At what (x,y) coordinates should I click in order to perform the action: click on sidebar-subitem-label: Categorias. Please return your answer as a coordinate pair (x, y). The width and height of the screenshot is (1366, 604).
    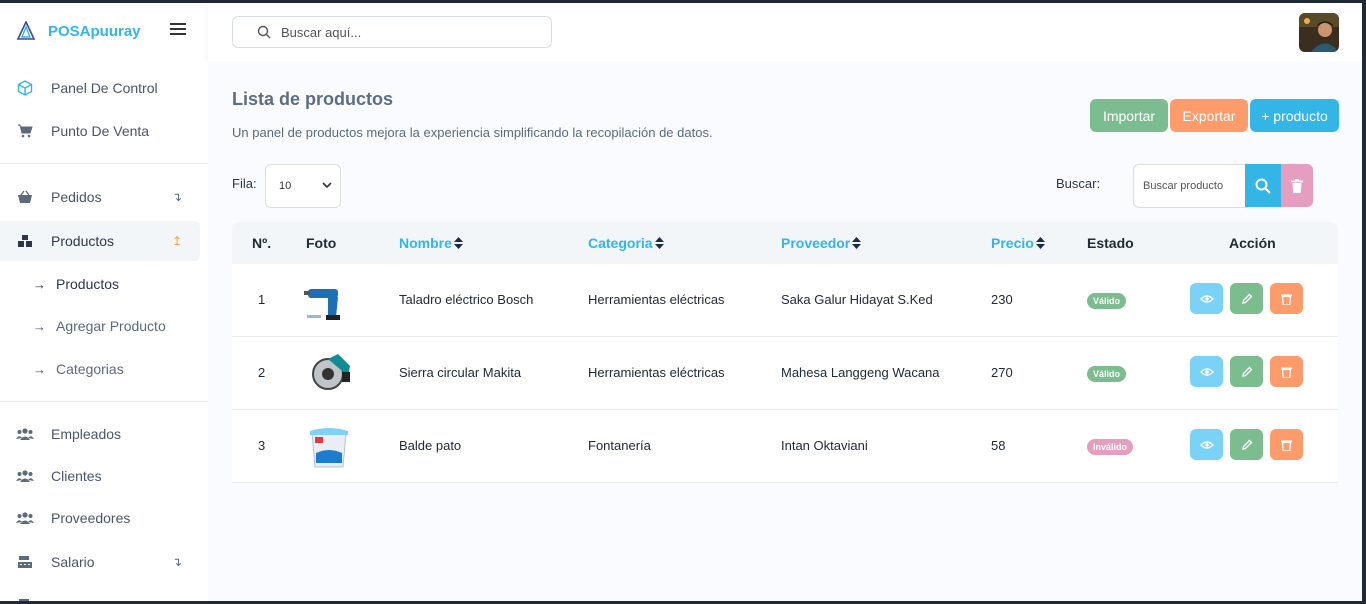
    Looking at the image, I should click on (90, 369).